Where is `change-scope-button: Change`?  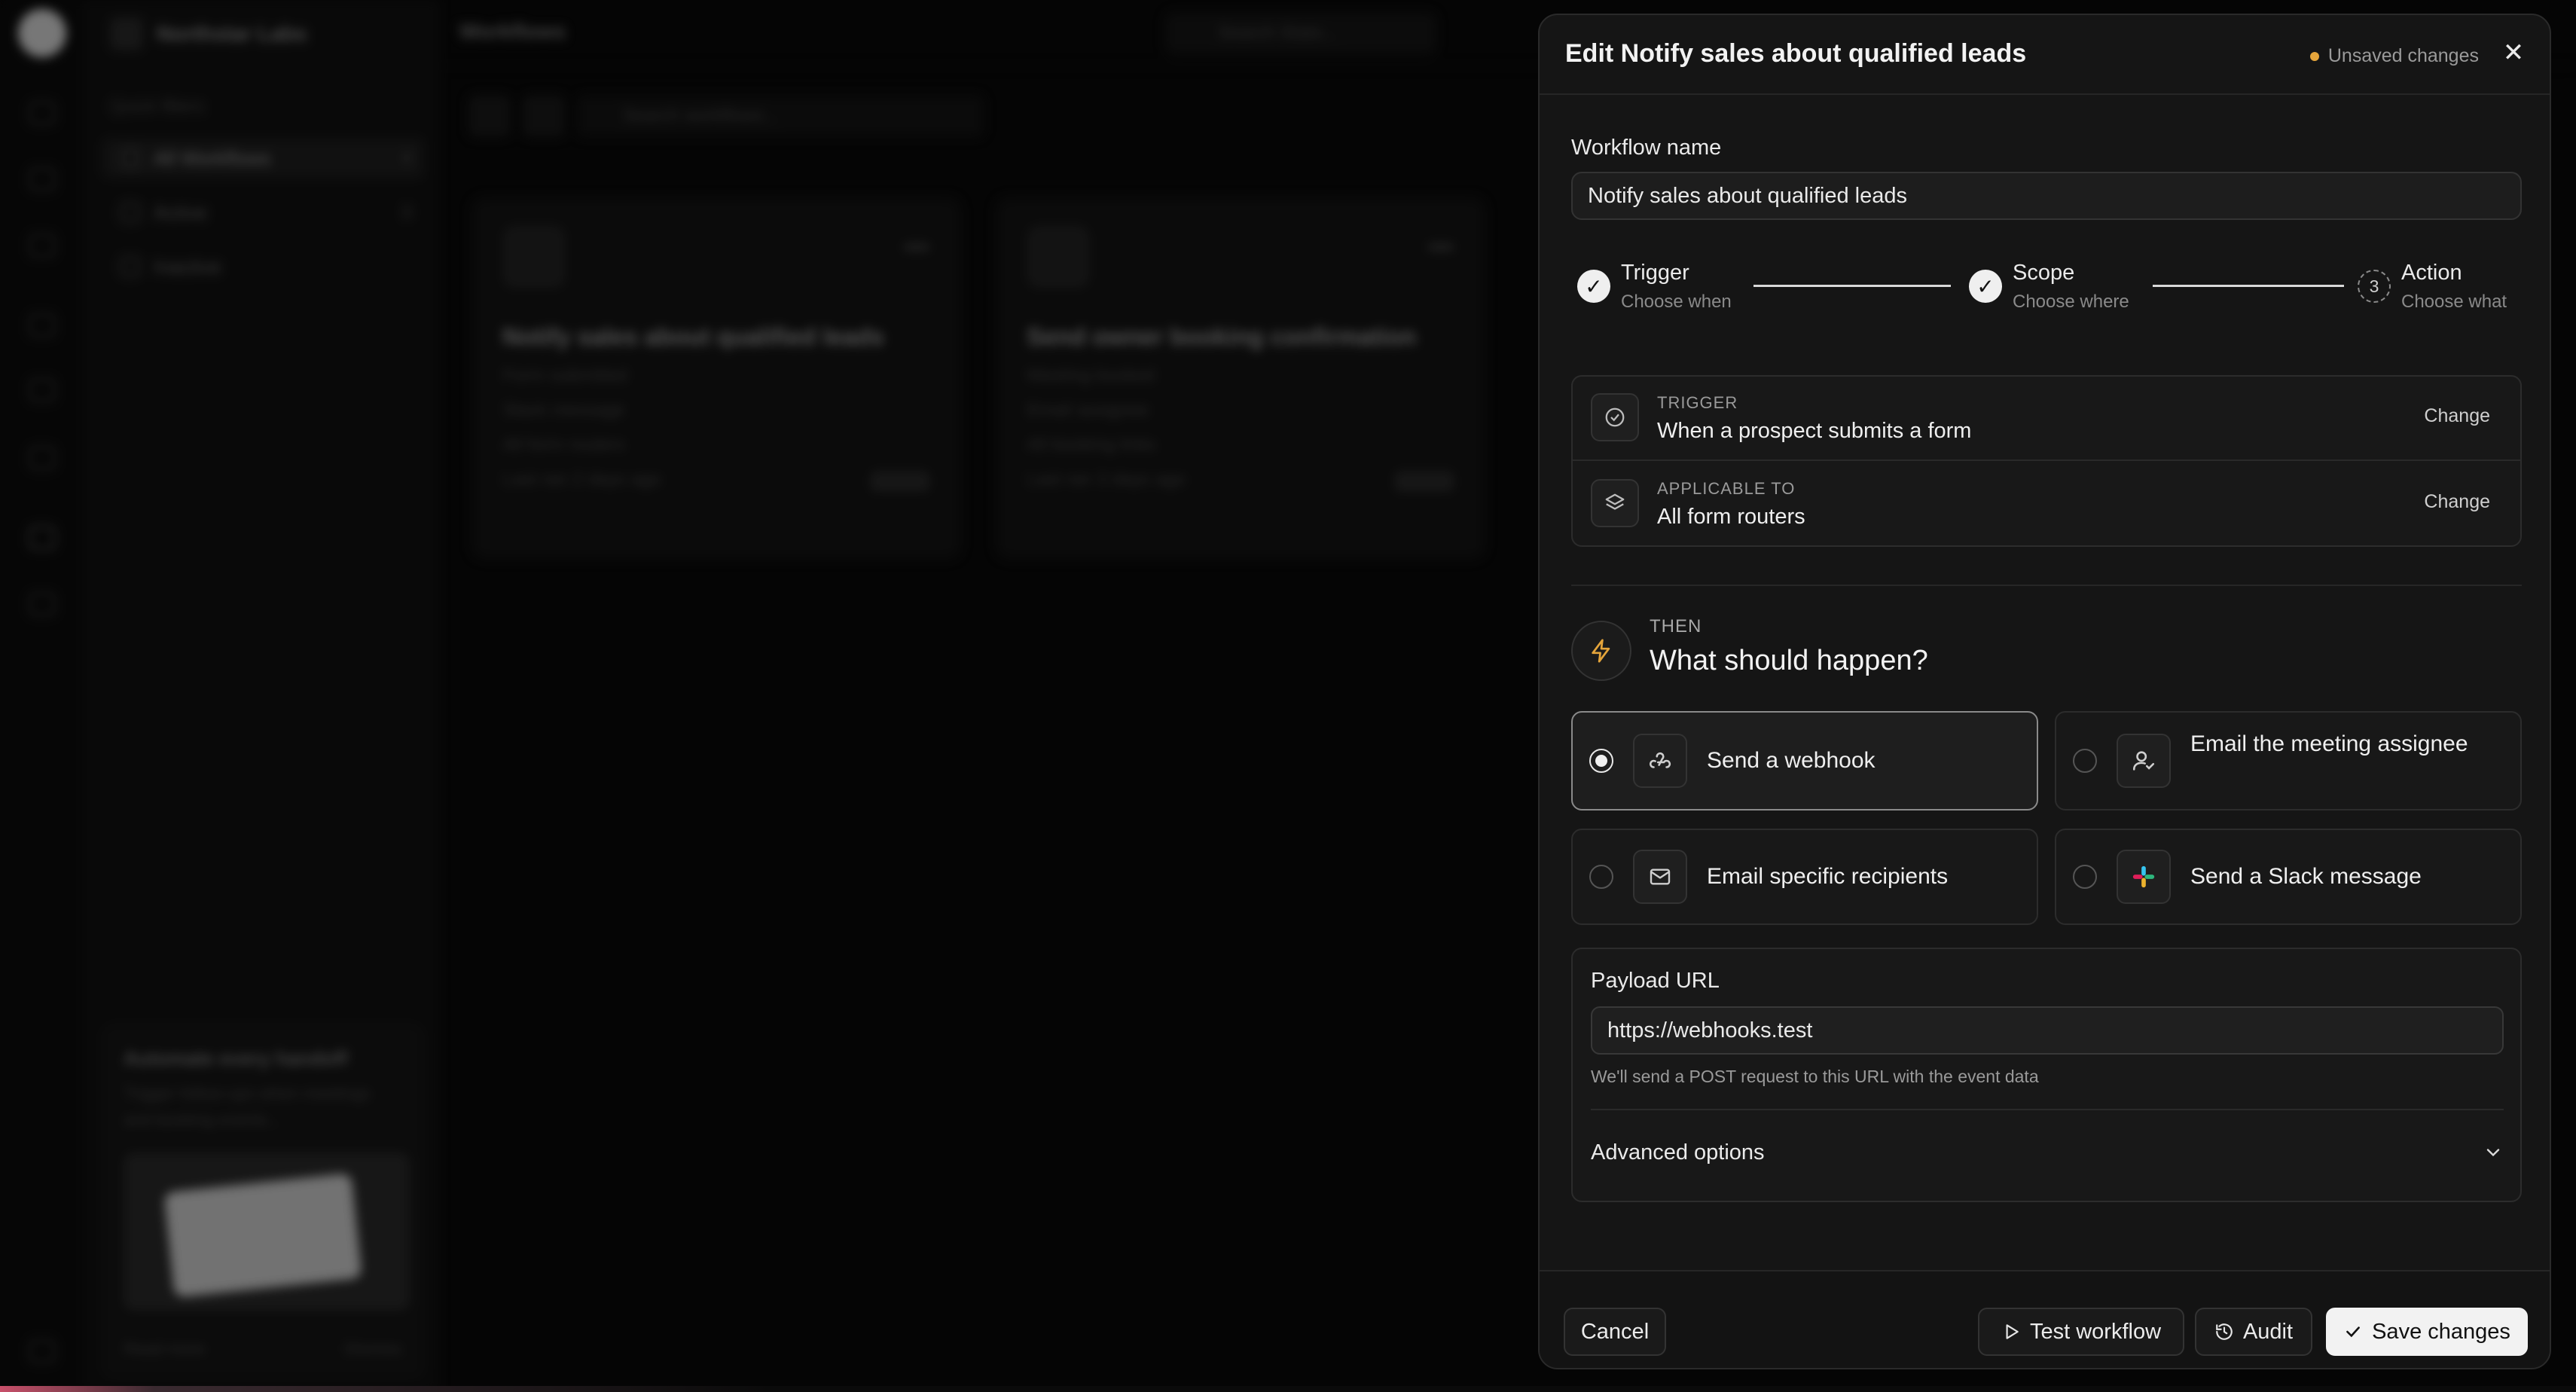
change-scope-button: Change is located at coordinates (2457, 502).